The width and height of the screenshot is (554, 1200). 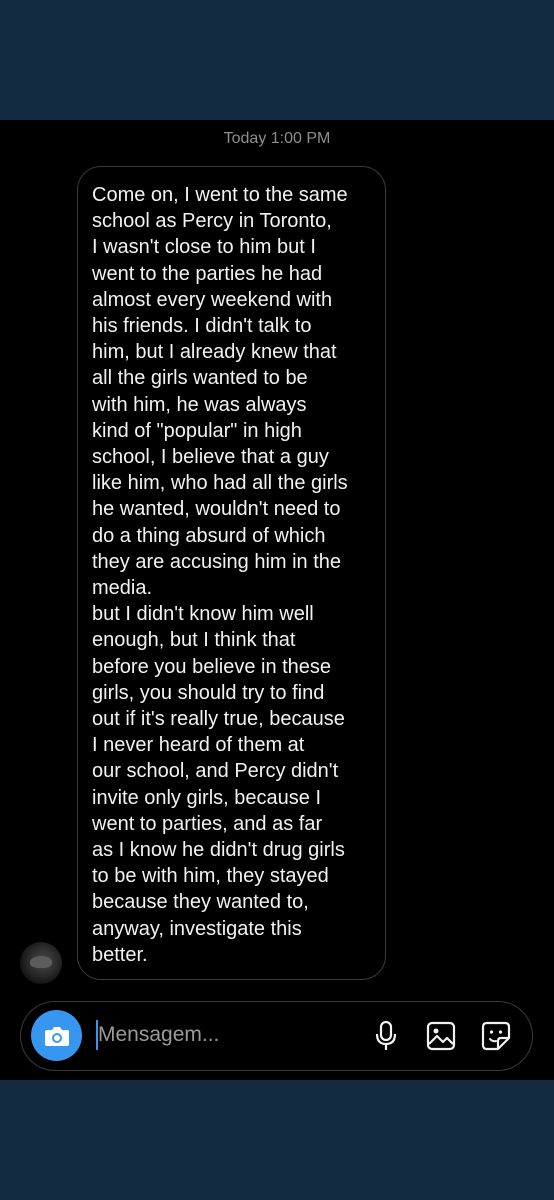 What do you see at coordinates (97, 1035) in the screenshot?
I see `text-caret` at bounding box center [97, 1035].